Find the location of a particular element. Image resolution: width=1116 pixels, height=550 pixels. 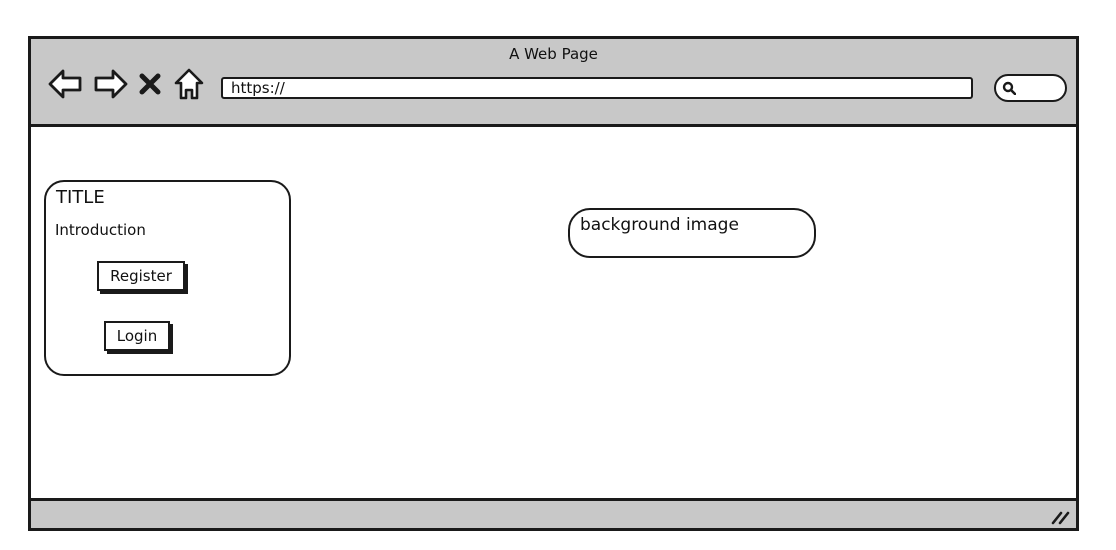

stop-button is located at coordinates (150, 84).